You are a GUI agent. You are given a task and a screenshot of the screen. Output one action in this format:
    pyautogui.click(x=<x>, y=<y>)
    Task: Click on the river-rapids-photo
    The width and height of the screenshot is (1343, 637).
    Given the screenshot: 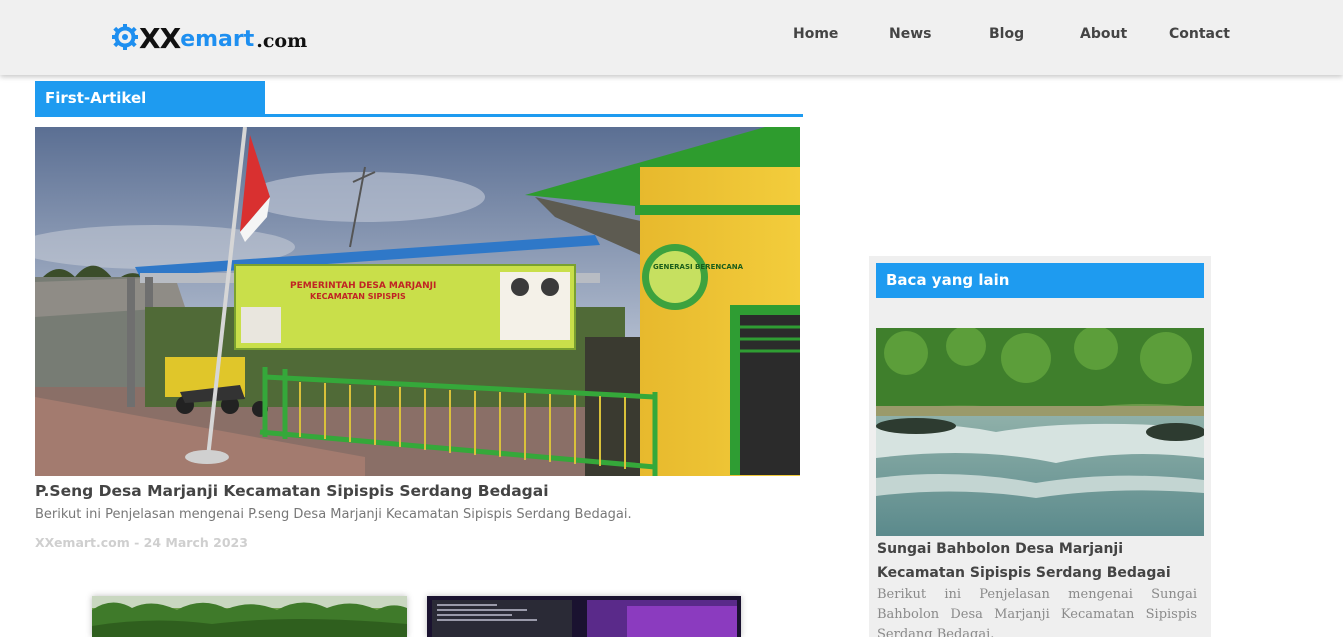 What is the action you would take?
    pyautogui.click(x=1040, y=432)
    